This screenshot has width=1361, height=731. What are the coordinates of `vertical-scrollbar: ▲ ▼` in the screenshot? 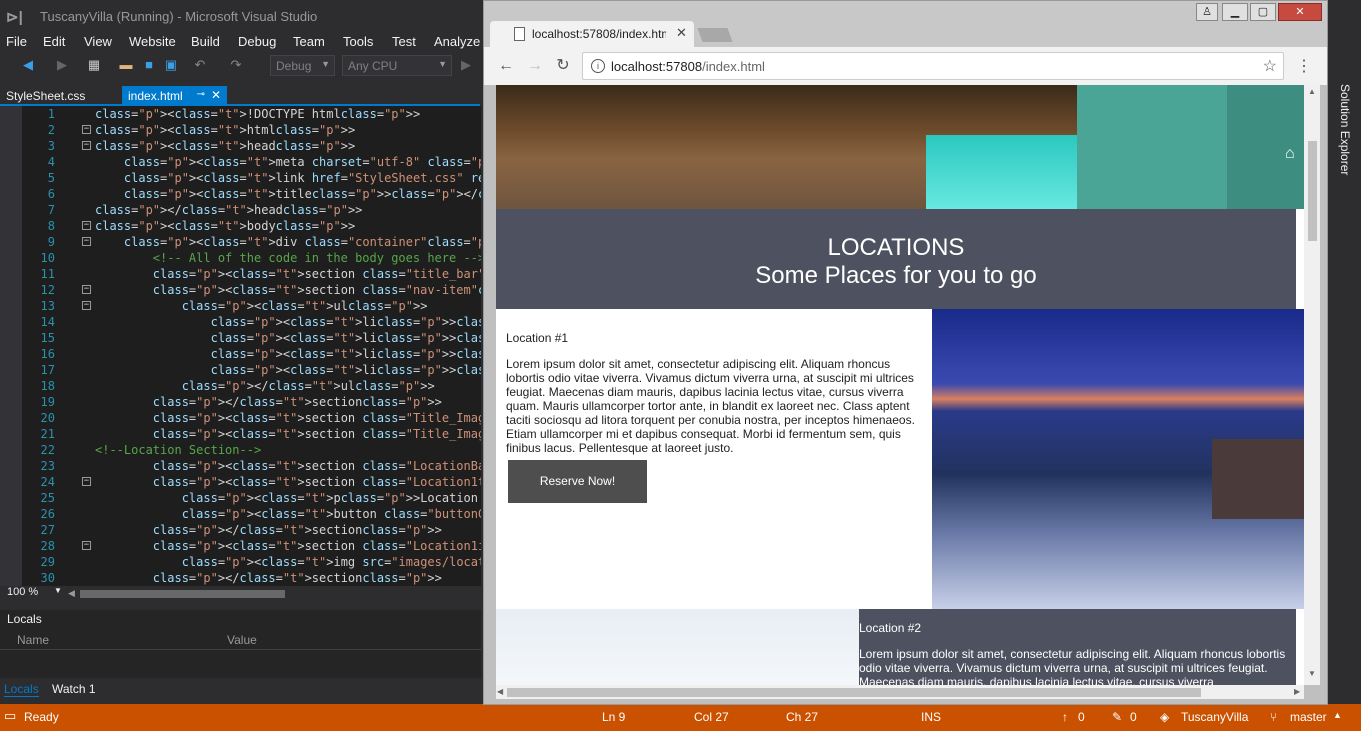 It's located at (1312, 385).